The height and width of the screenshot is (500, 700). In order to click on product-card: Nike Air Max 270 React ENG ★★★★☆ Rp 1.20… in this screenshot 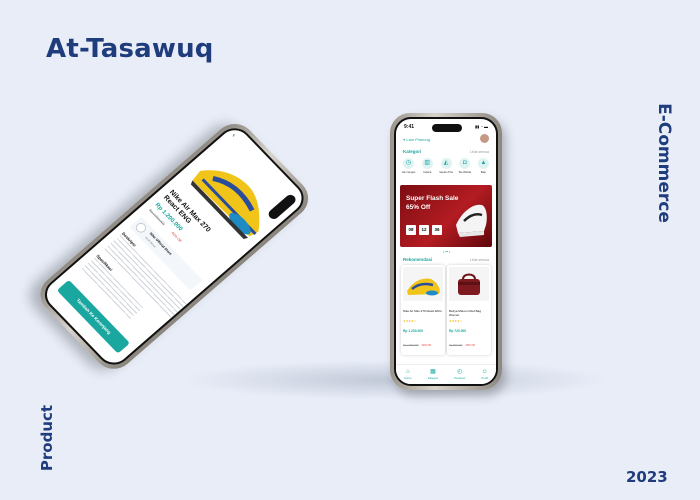, I will do `click(423, 310)`.